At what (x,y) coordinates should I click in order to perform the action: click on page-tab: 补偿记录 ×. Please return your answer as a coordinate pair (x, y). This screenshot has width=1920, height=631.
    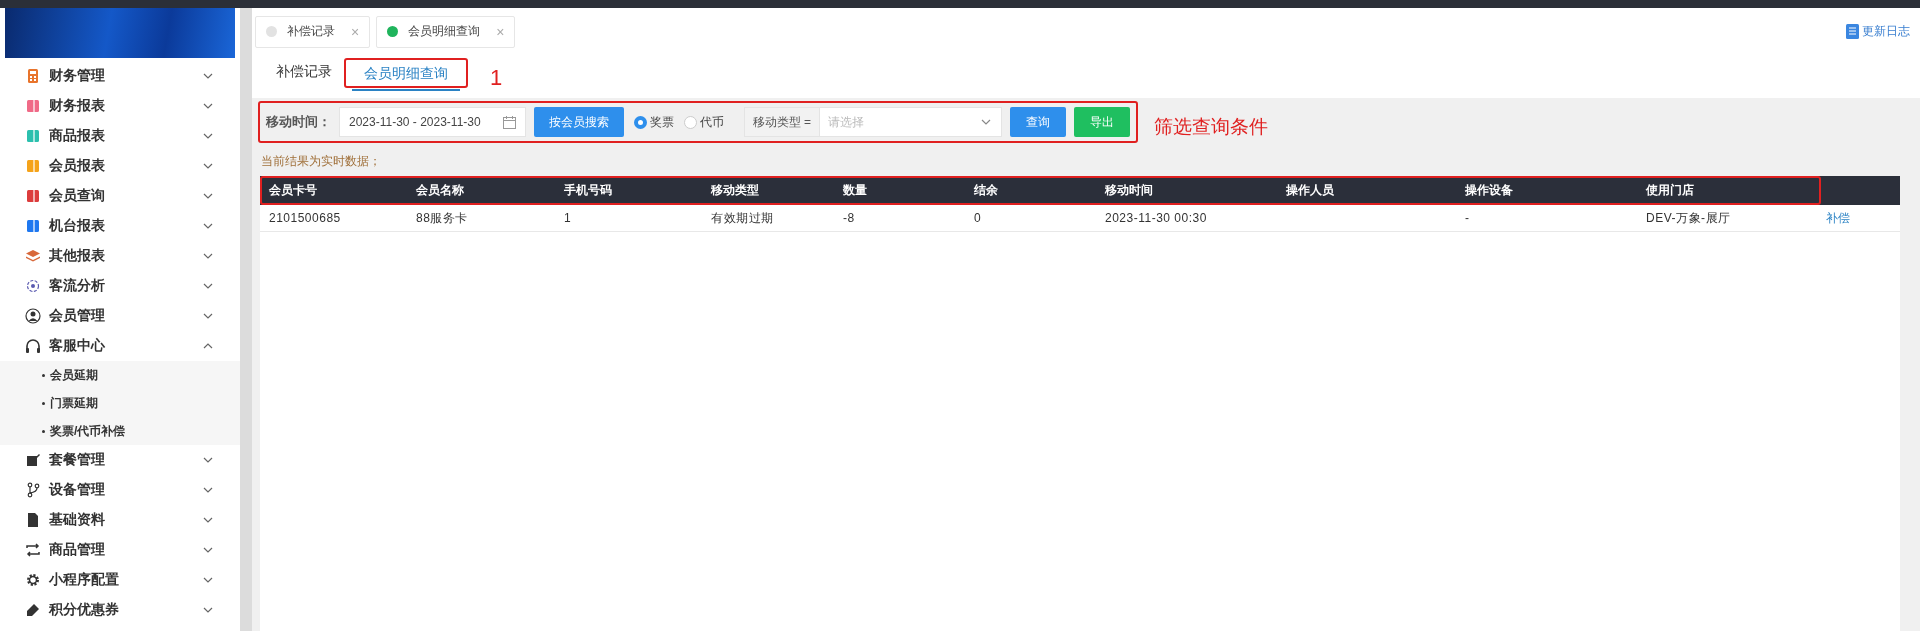
    Looking at the image, I should click on (313, 31).